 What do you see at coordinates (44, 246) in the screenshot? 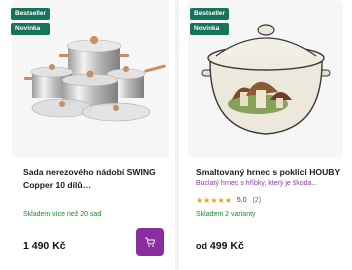
I see `product-price: 1 490 Kč` at bounding box center [44, 246].